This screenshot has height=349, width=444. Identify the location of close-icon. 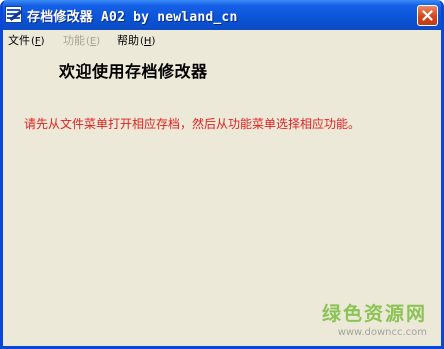
(427, 15).